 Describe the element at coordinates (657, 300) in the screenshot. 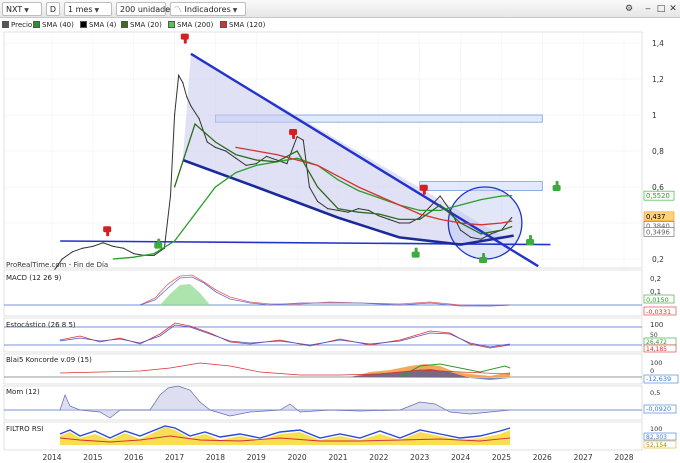

I see `macd-value: 0,0150` at that location.